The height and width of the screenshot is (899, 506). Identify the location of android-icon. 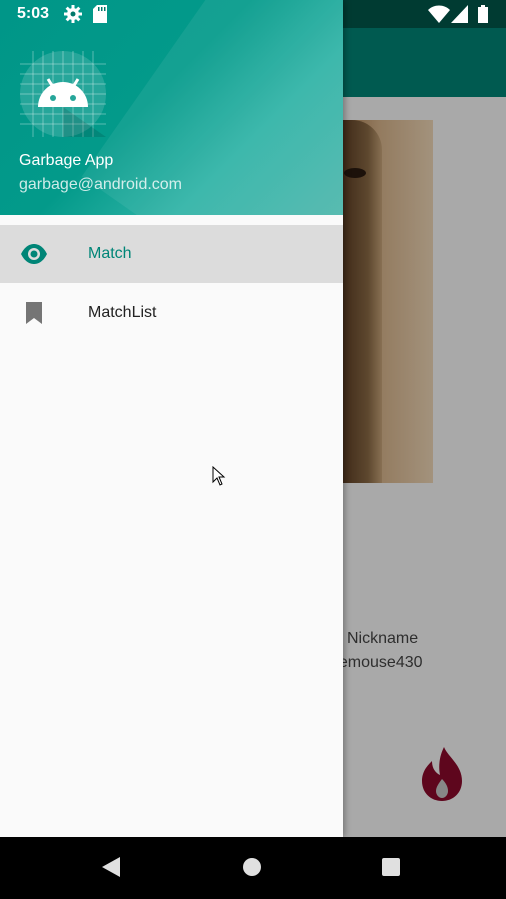
(63, 94).